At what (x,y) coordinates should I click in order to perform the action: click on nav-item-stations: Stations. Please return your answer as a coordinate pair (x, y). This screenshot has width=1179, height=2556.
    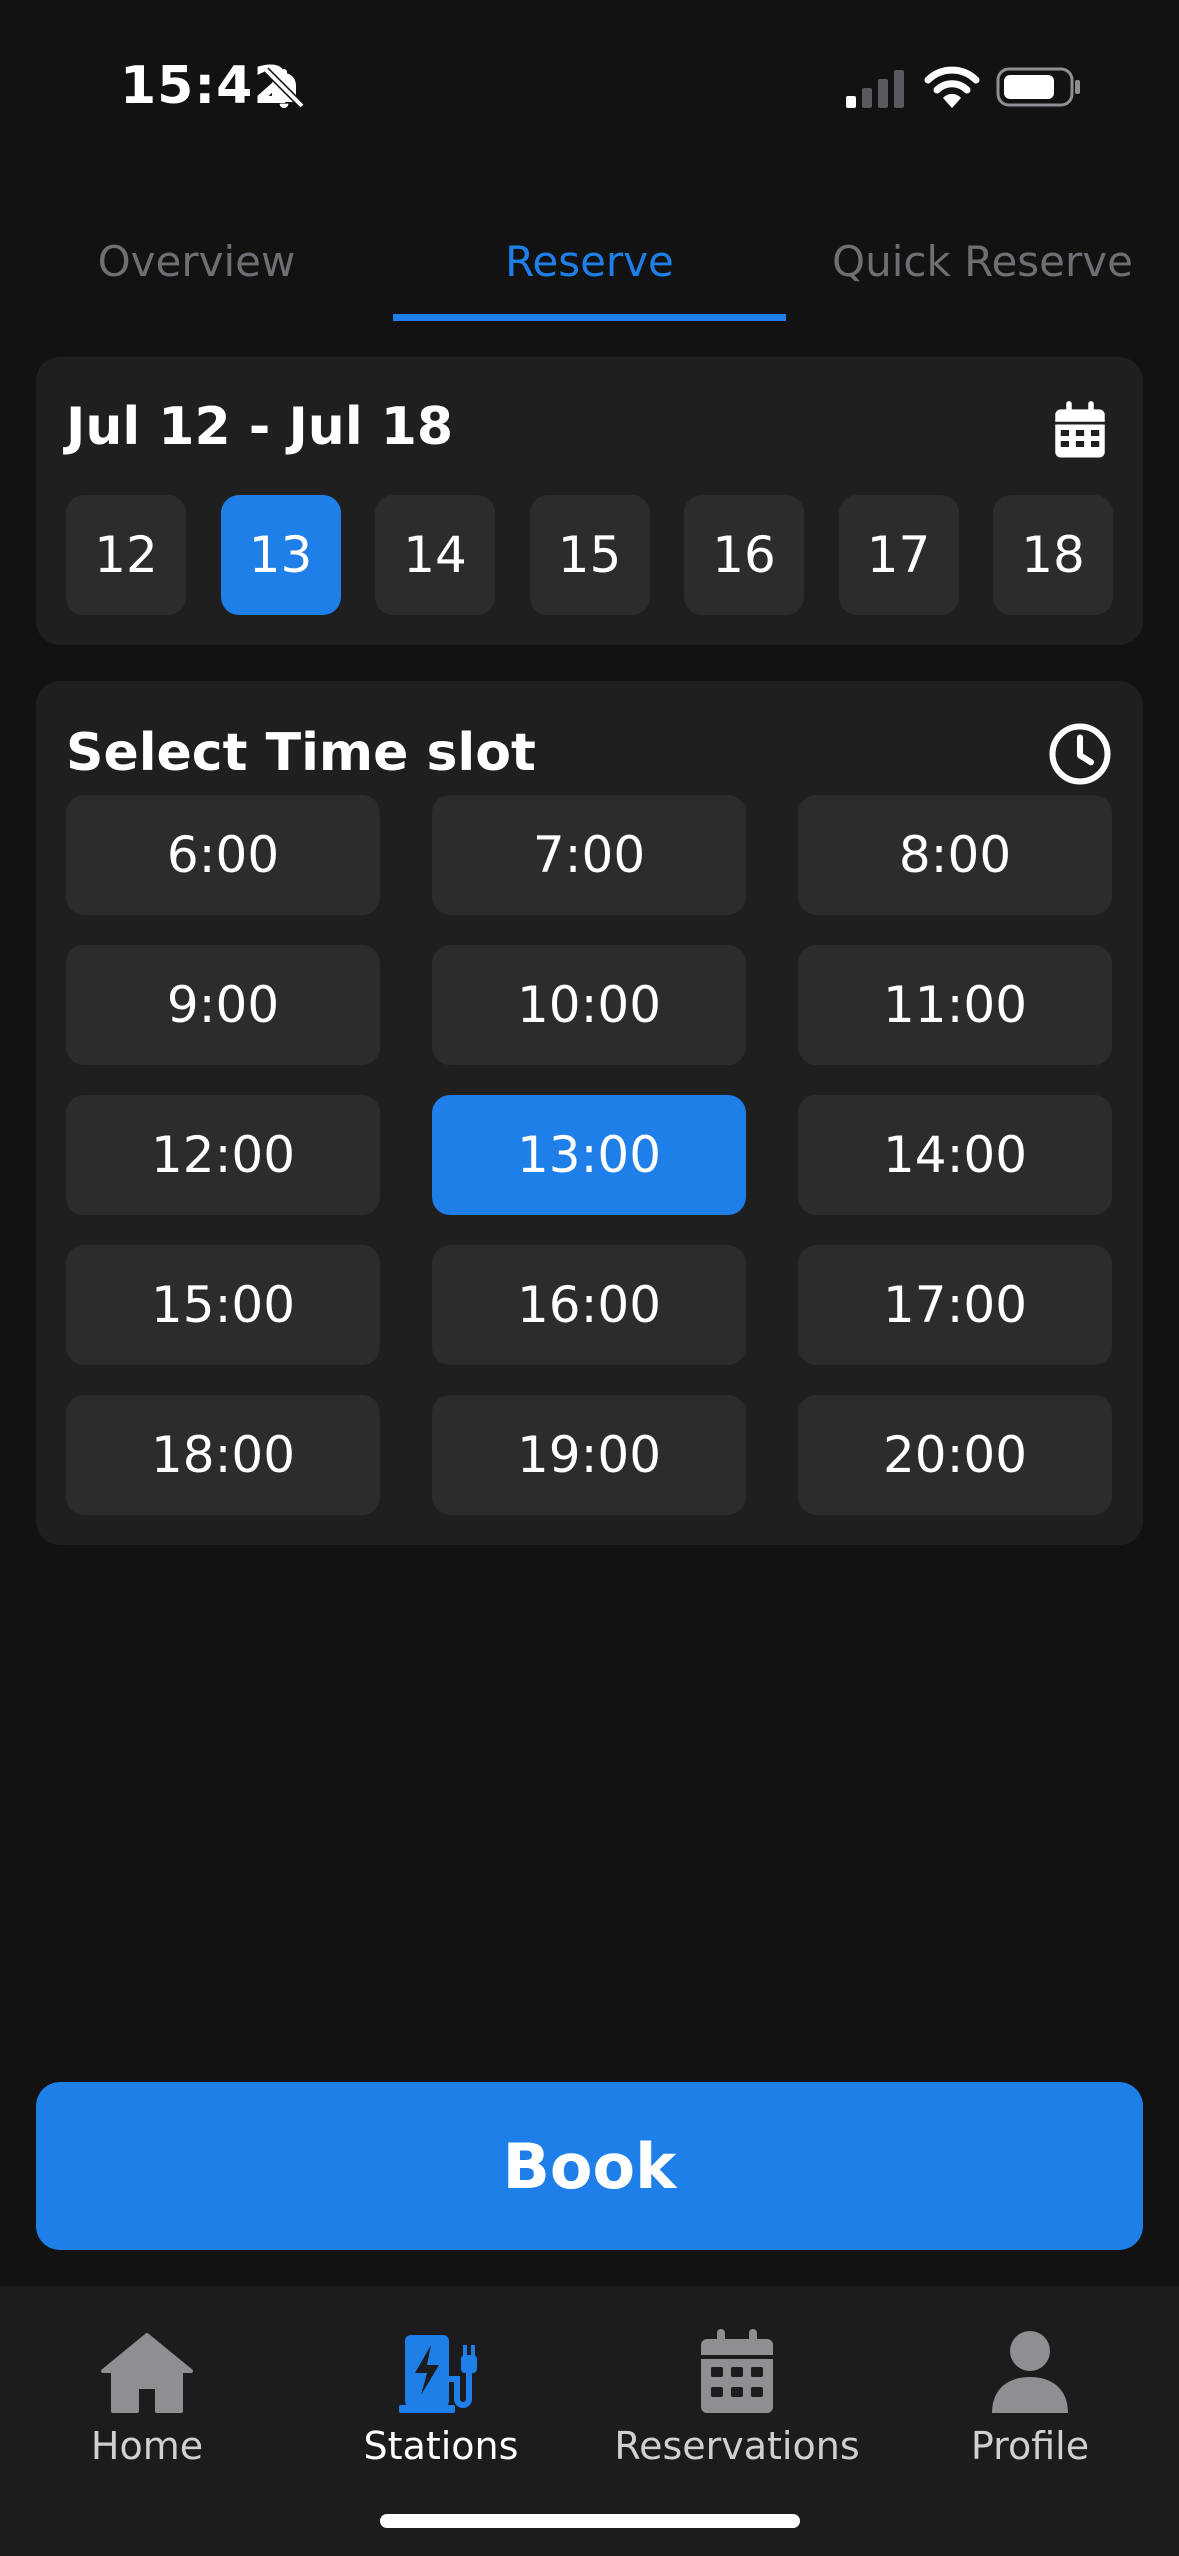
    Looking at the image, I should click on (441, 2401).